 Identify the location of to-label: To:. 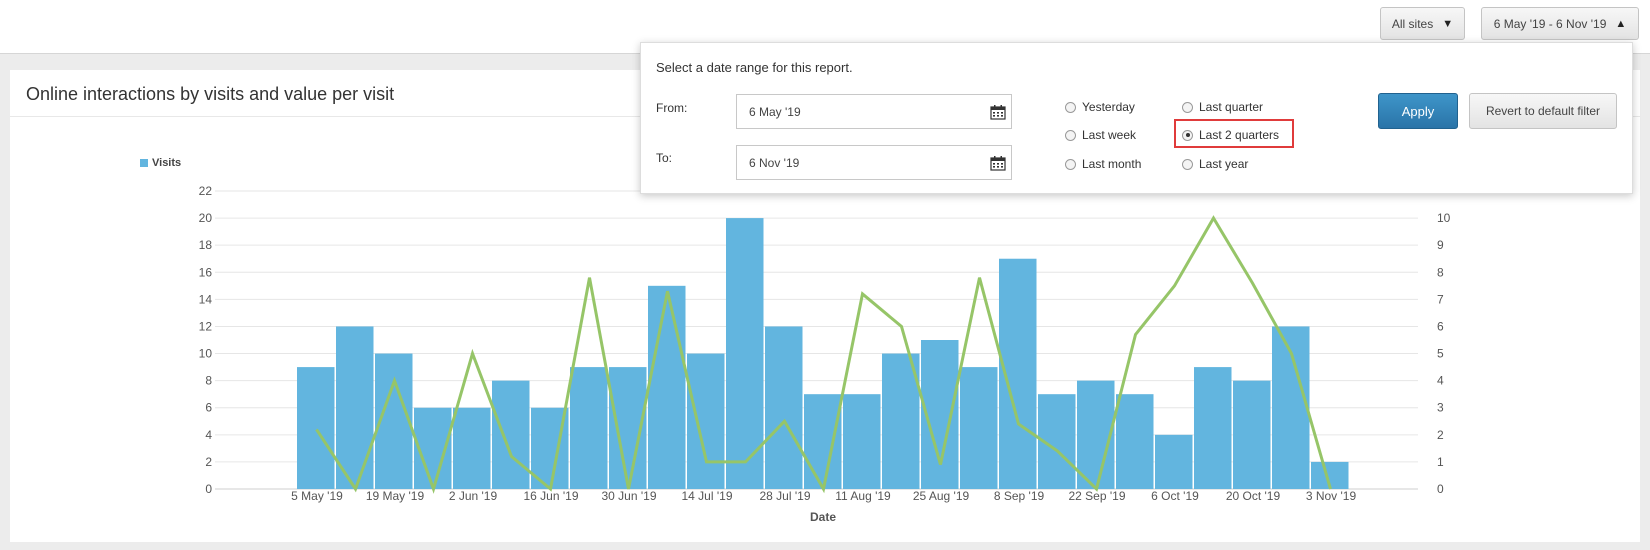
(664, 158).